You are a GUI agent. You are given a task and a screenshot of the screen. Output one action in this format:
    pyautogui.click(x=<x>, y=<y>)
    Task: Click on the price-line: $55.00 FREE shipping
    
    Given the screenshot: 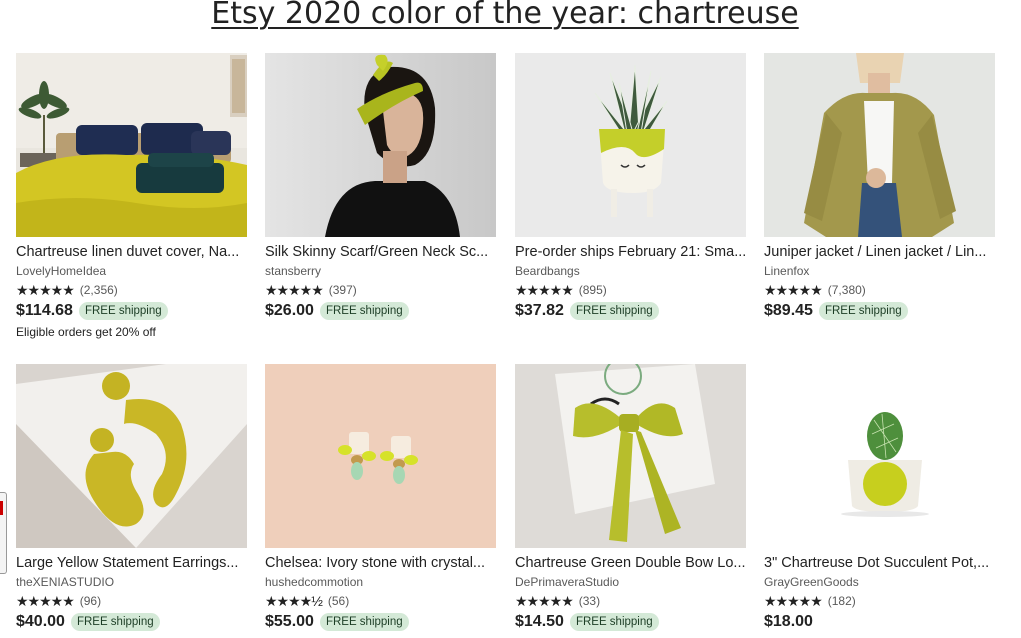 What is the action you would take?
    pyautogui.click(x=381, y=622)
    